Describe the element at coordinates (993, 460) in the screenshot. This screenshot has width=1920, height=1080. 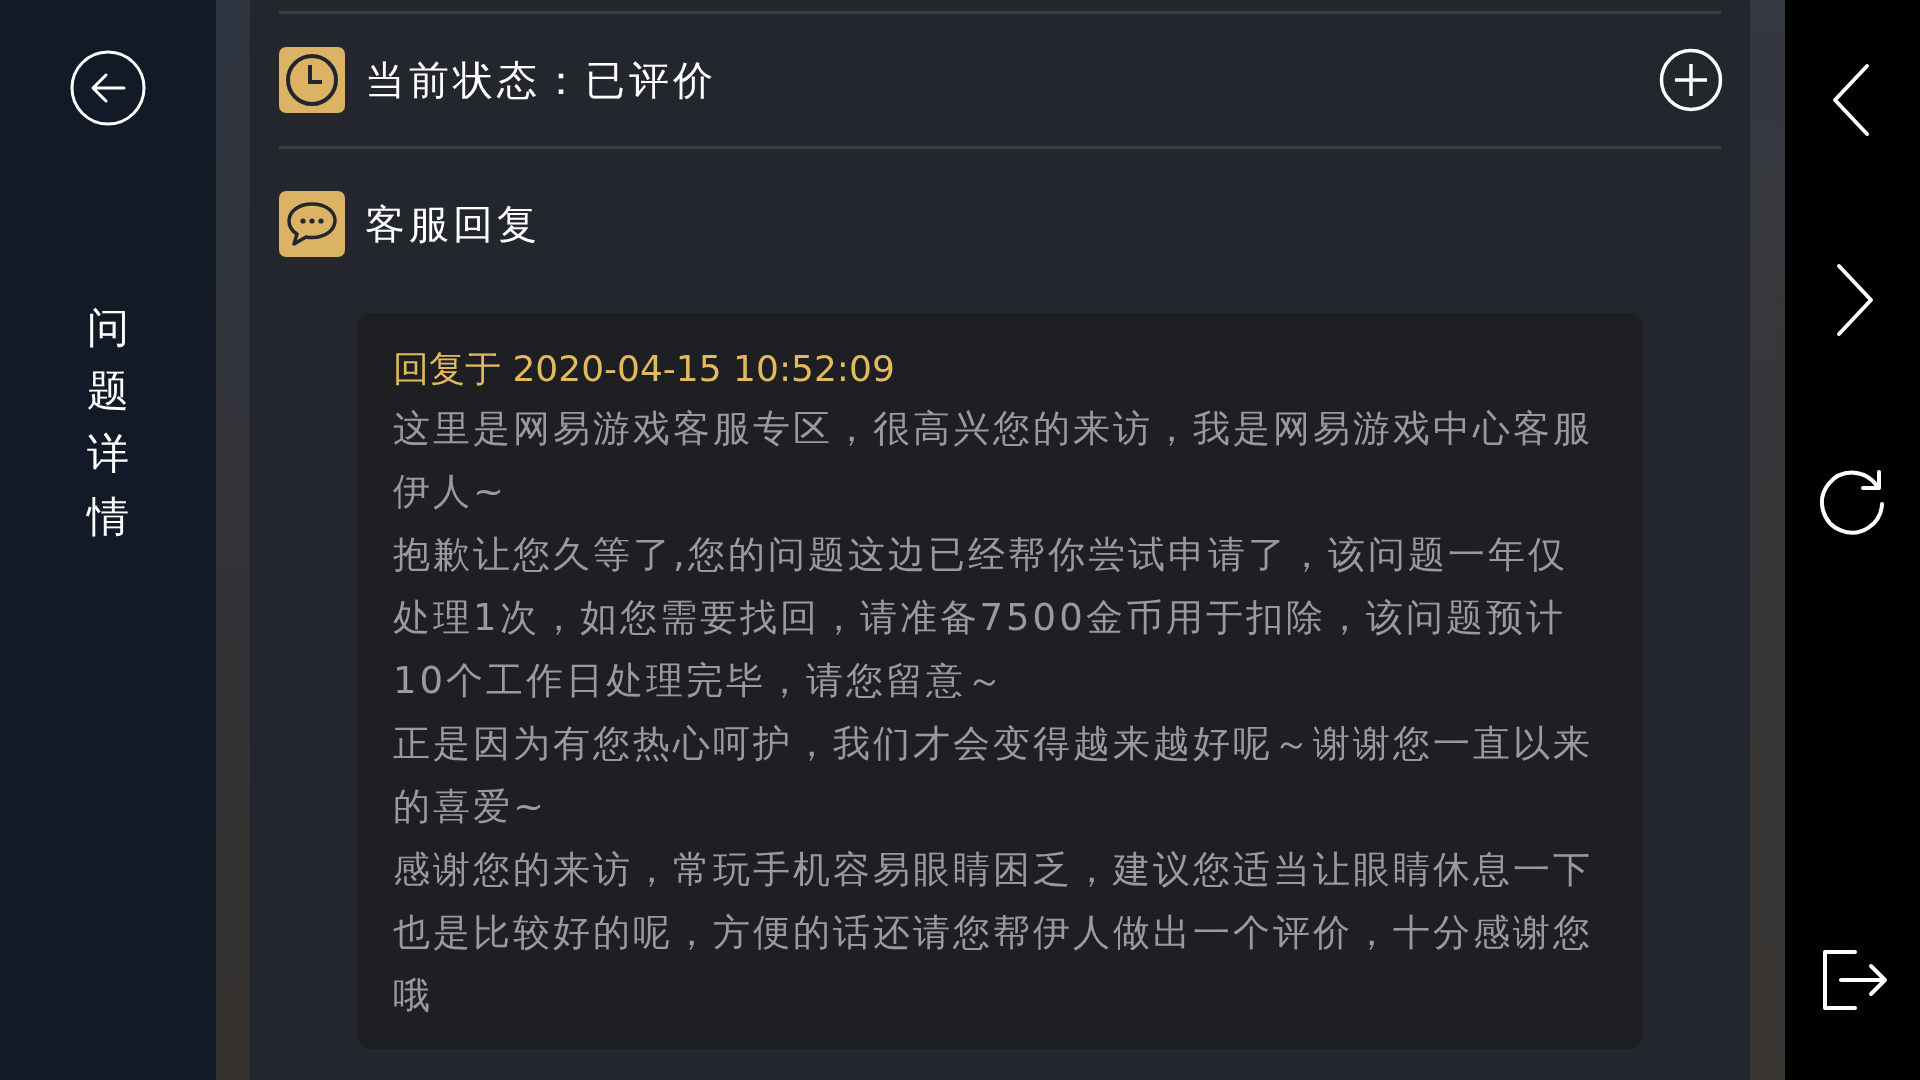
I see `reply-paragraph: 这里是网易游戏客服专区，很高兴您的来访，我是网易游戏中心客服伊人~` at that location.